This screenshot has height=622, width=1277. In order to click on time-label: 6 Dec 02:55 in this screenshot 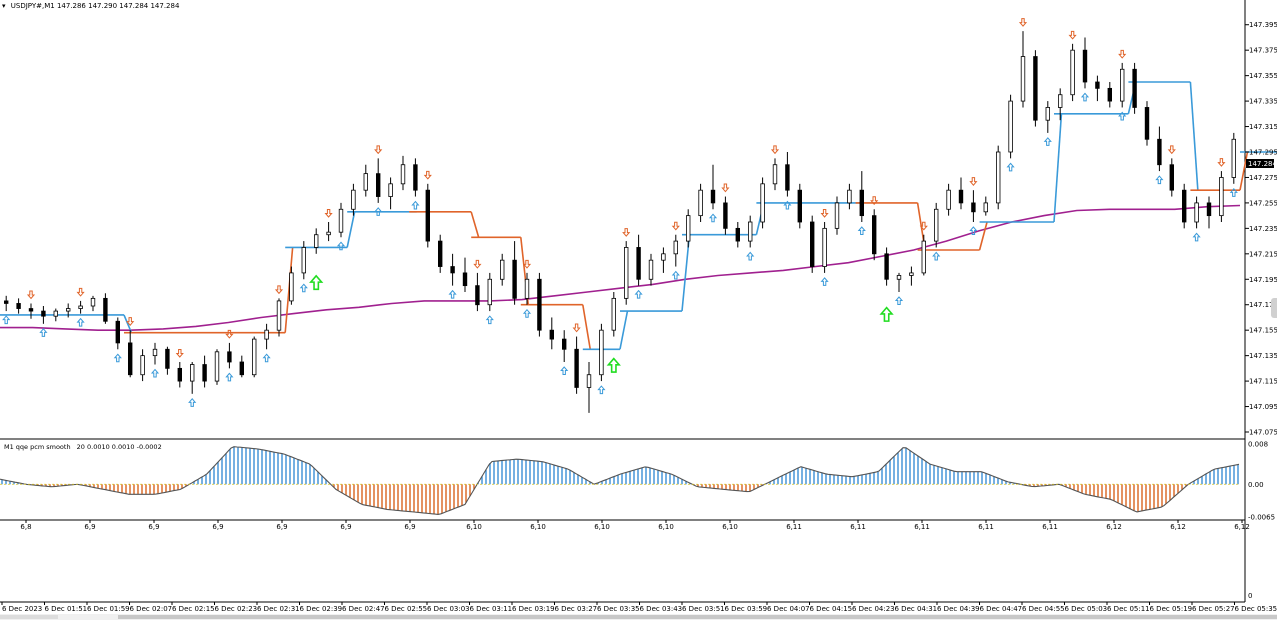, I will do `click(406, 609)`.